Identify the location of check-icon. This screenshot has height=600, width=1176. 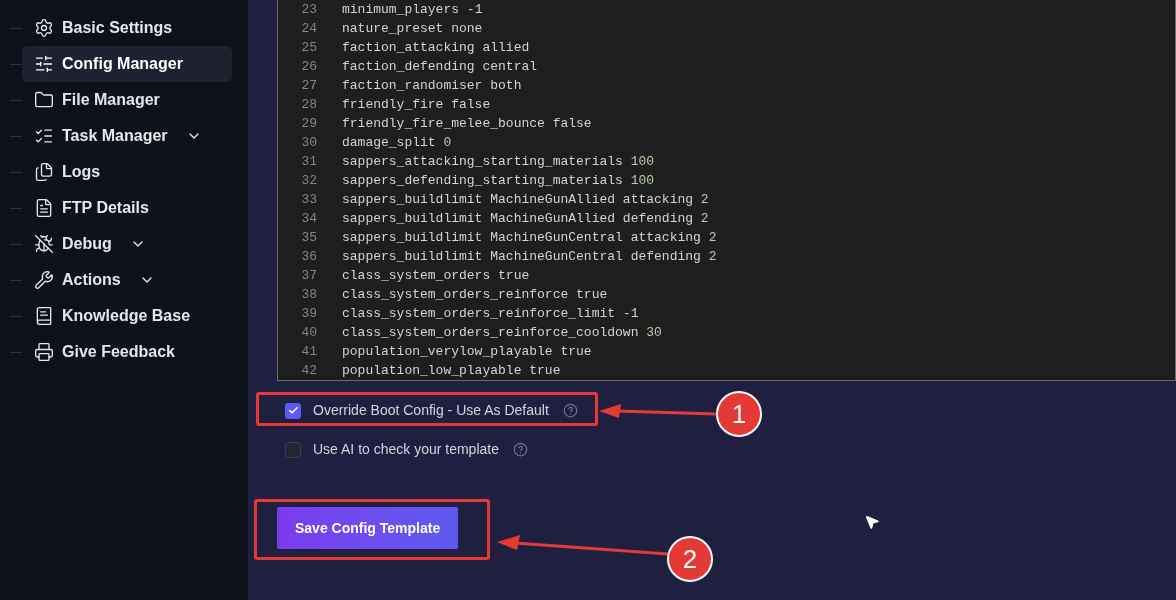
(293, 410).